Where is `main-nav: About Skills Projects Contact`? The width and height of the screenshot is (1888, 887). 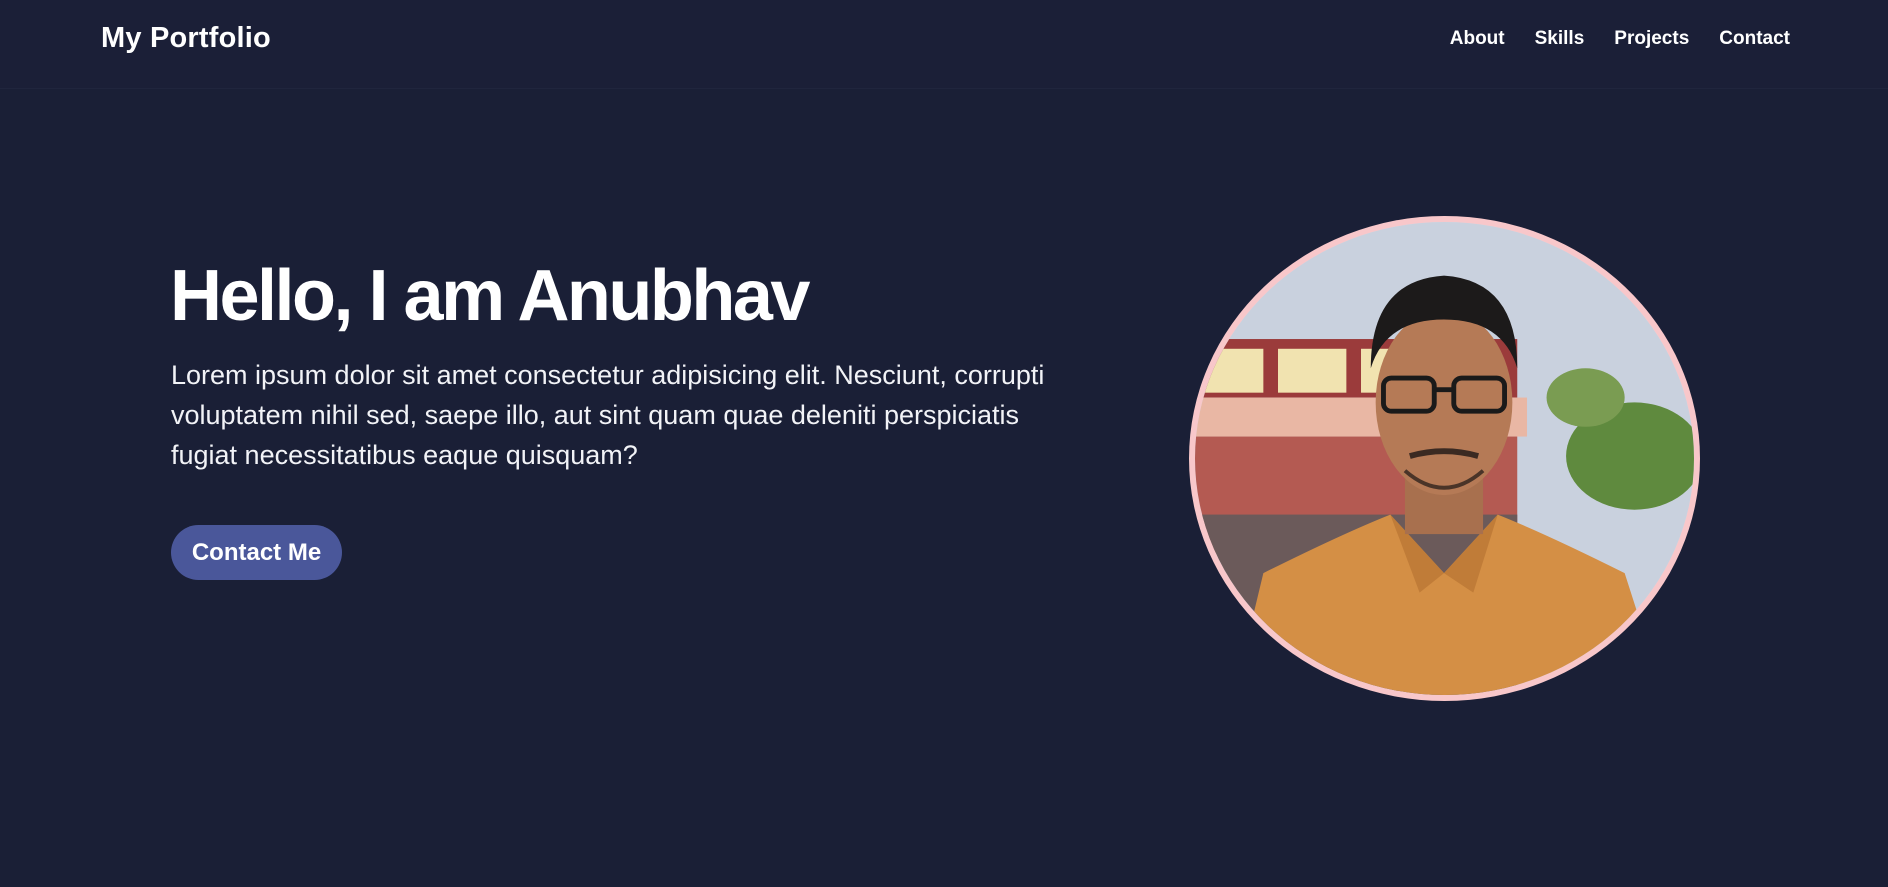 main-nav: About Skills Projects Contact is located at coordinates (1620, 39).